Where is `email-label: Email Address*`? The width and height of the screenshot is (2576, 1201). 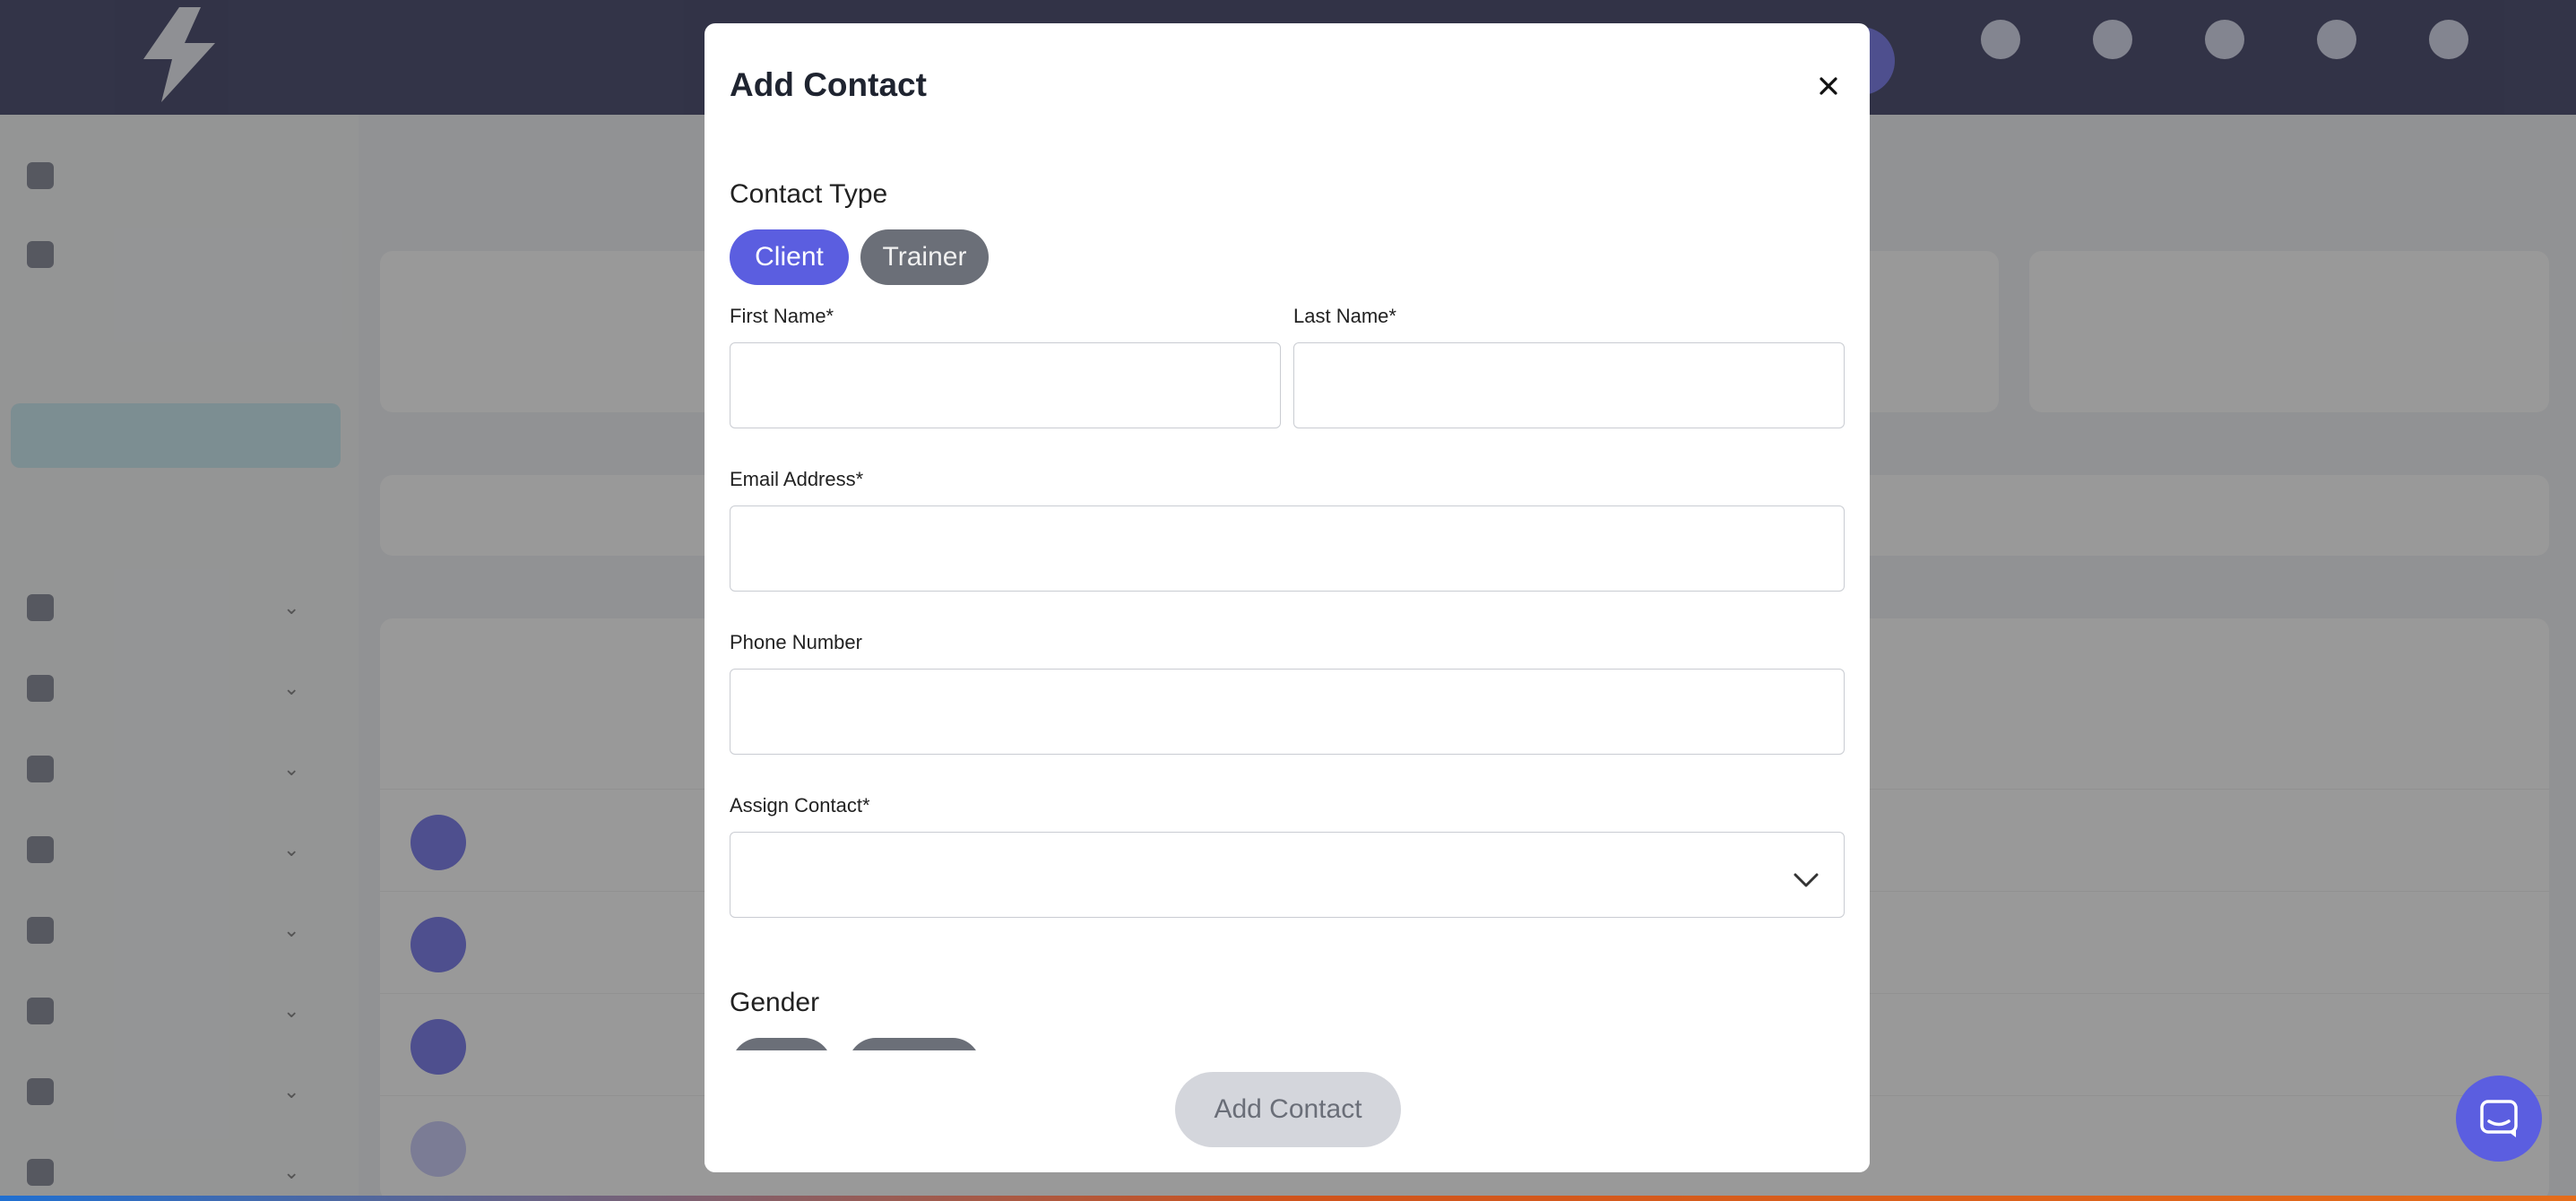 email-label: Email Address* is located at coordinates (797, 479).